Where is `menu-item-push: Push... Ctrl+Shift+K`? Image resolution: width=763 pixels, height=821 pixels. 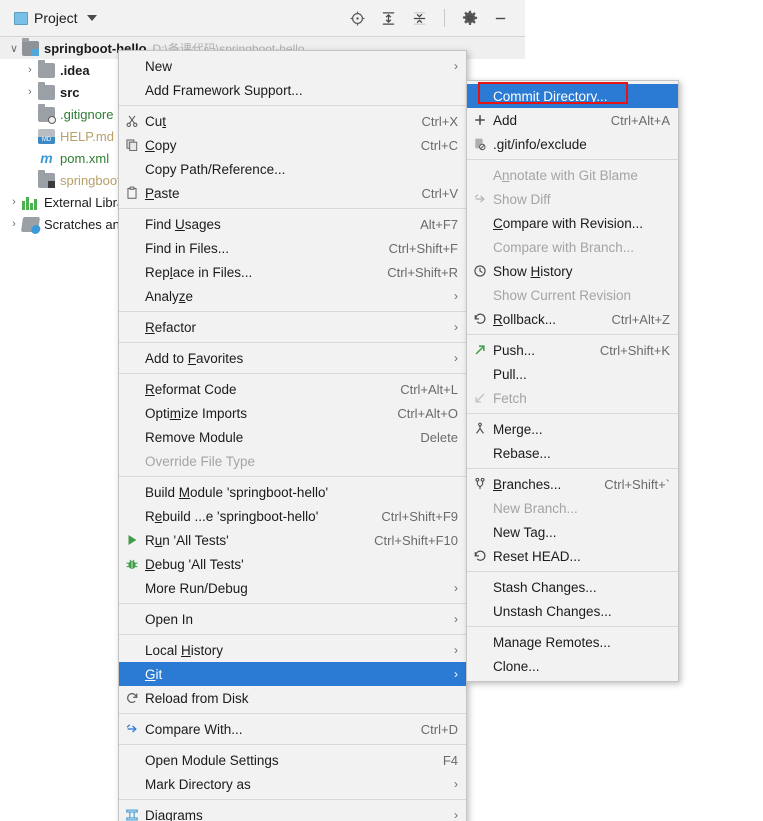 menu-item-push: Push... Ctrl+Shift+K is located at coordinates (572, 350).